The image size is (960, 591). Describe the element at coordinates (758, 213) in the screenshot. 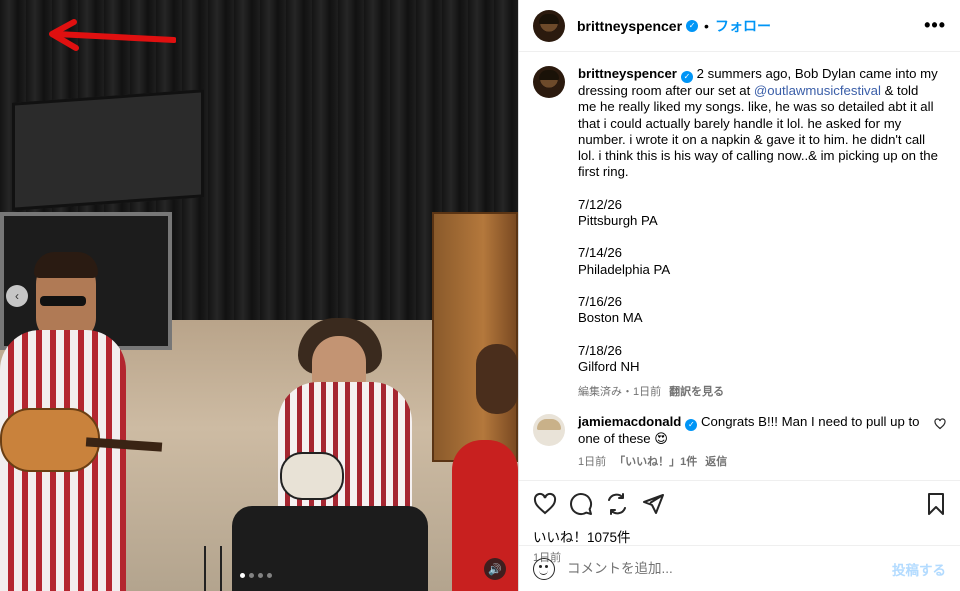

I see `tour-date-item: 7/12/26 Pittsburgh PA` at that location.